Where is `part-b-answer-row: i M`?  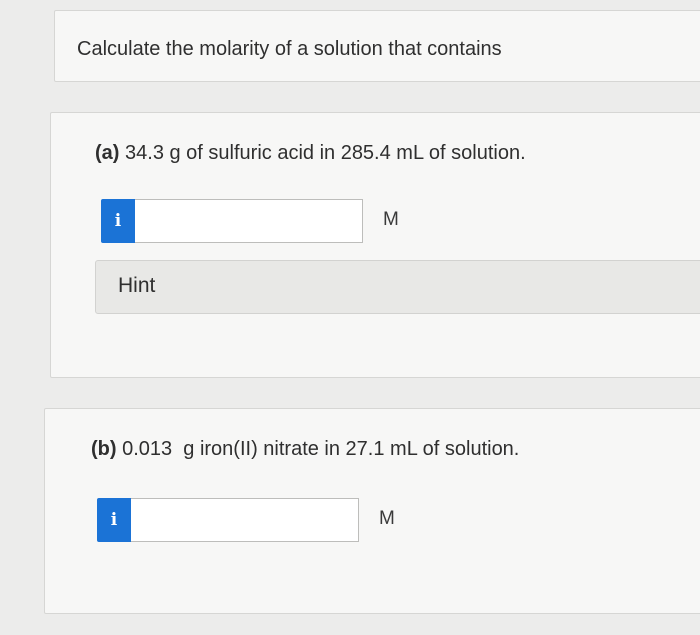
part-b-answer-row: i M is located at coordinates (247, 520).